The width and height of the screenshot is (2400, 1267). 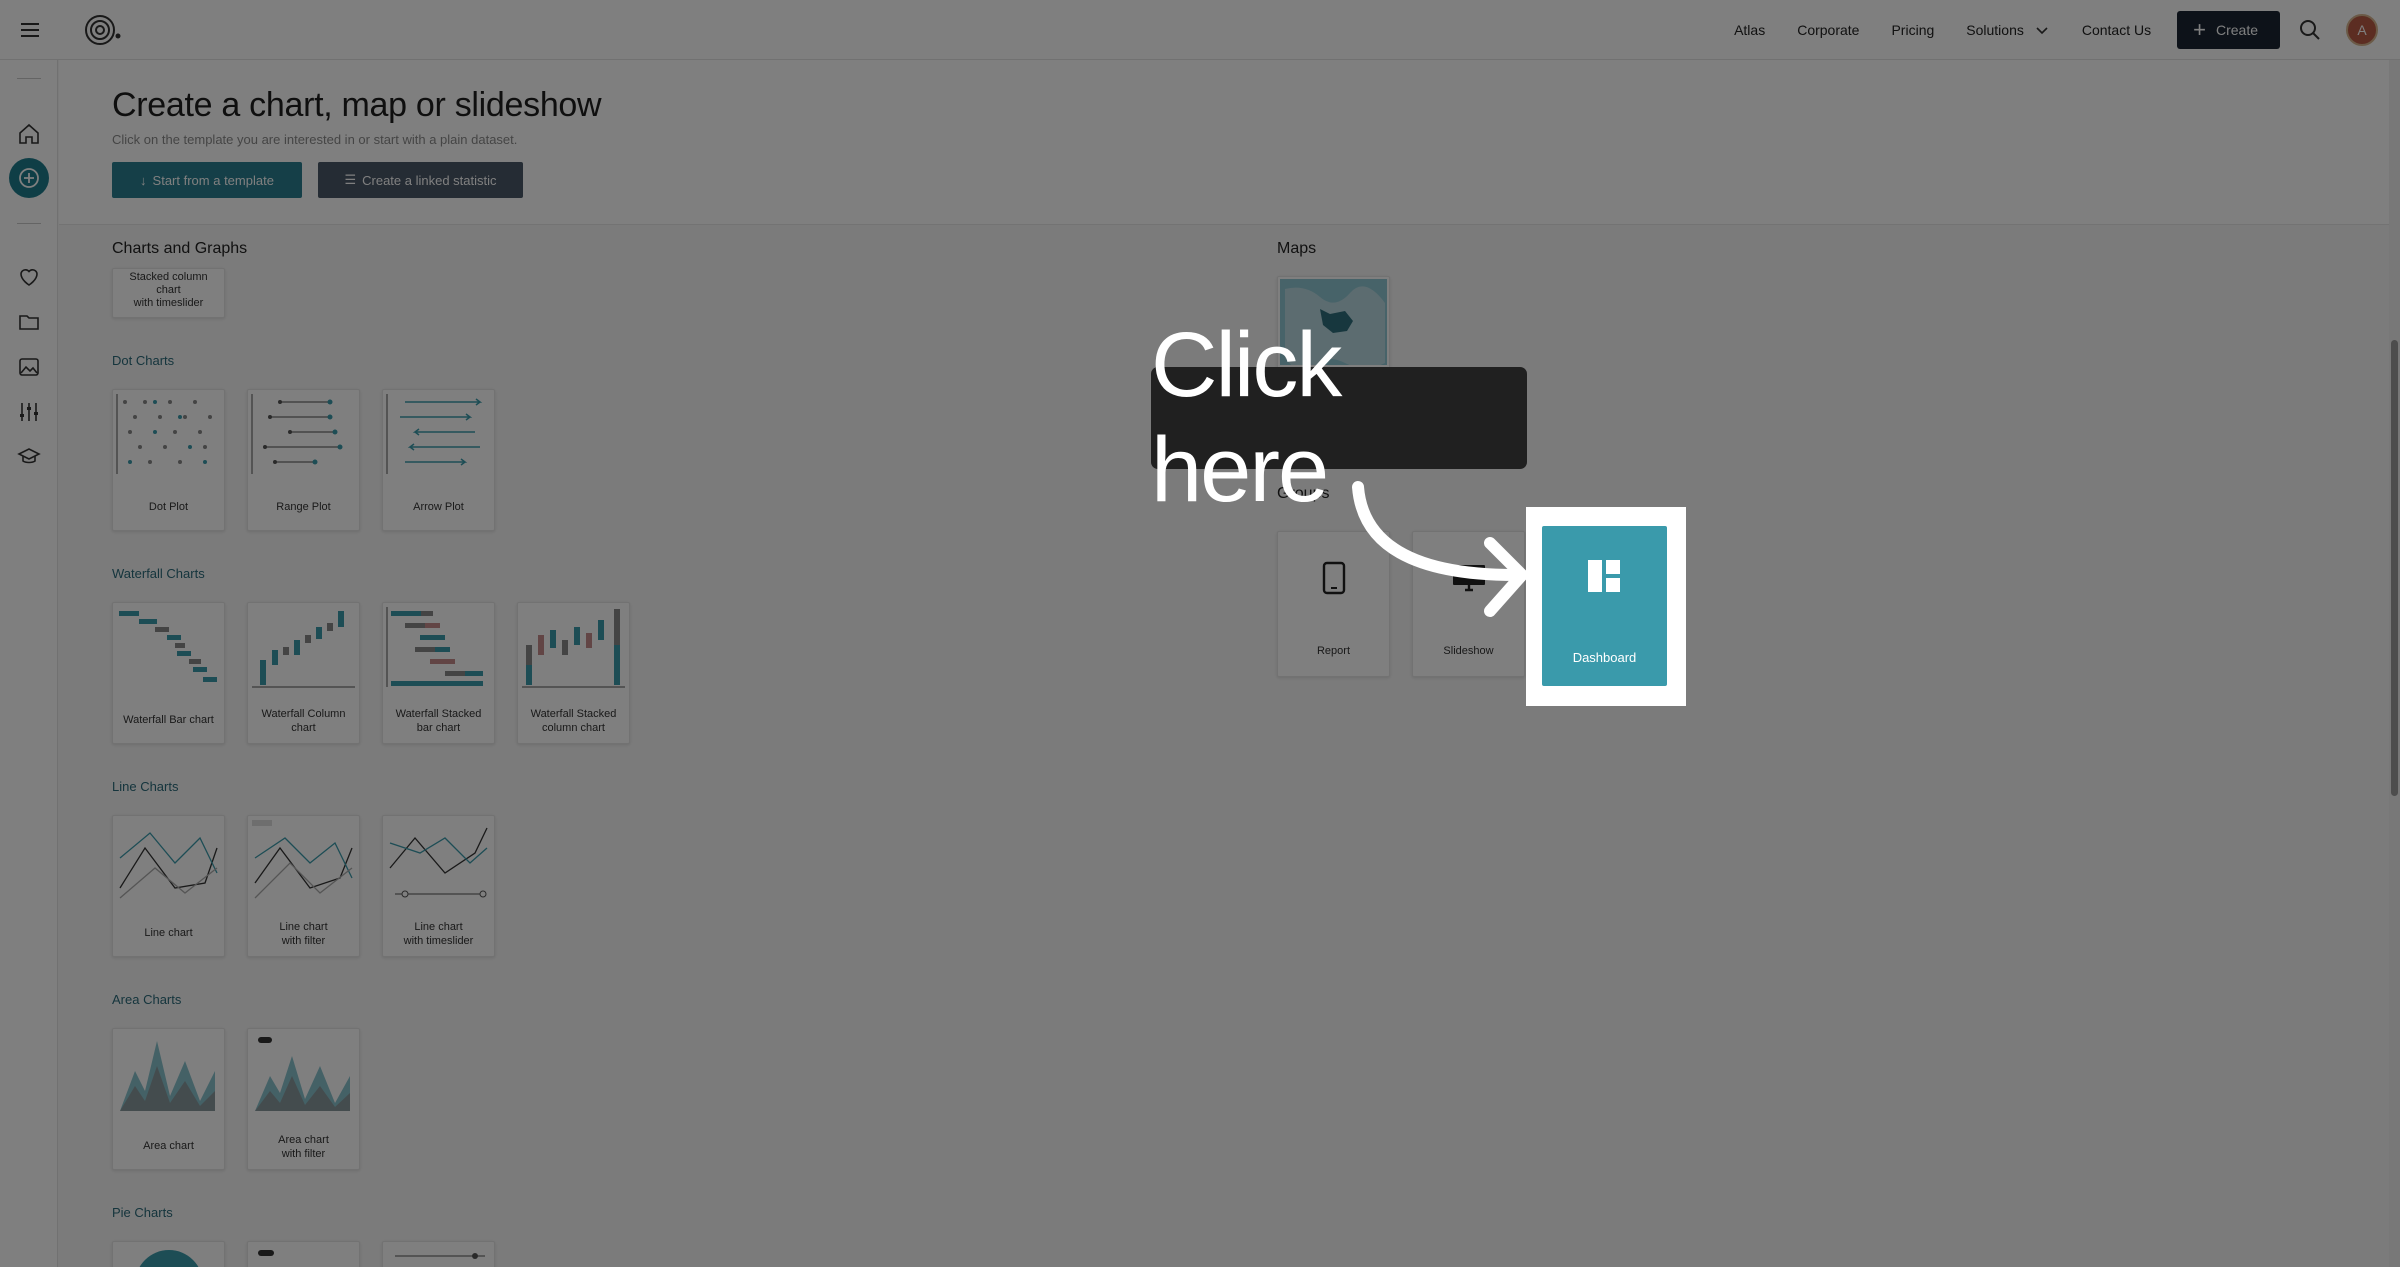 What do you see at coordinates (29, 322) in the screenshot?
I see `folder-icon` at bounding box center [29, 322].